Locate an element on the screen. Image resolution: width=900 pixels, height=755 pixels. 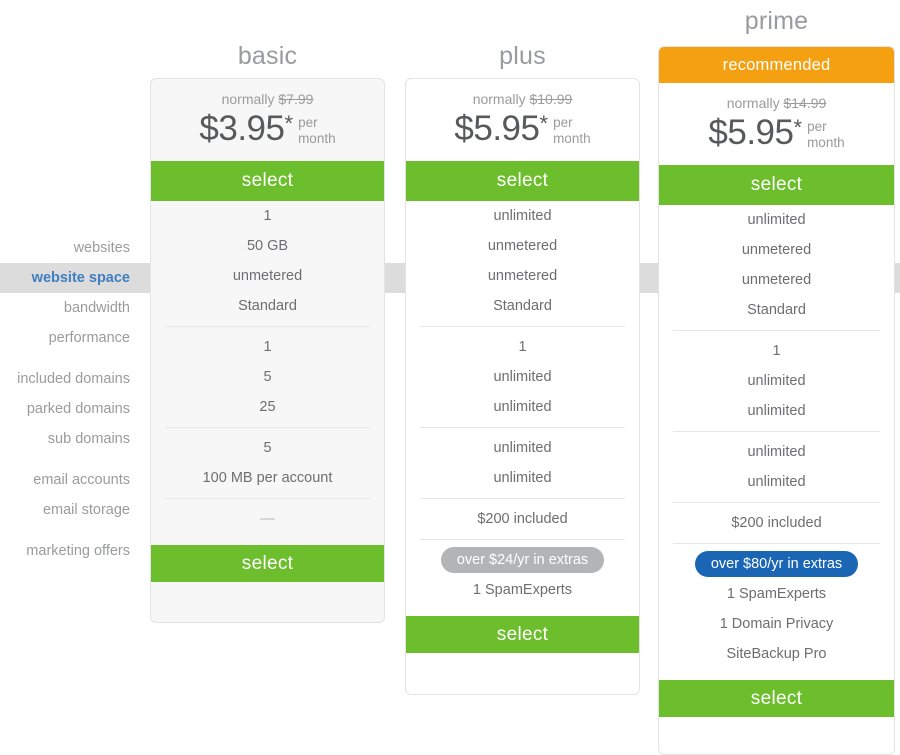
price-block-plus: normally $10.99 $5.95 * per month is located at coordinates (522, 120).